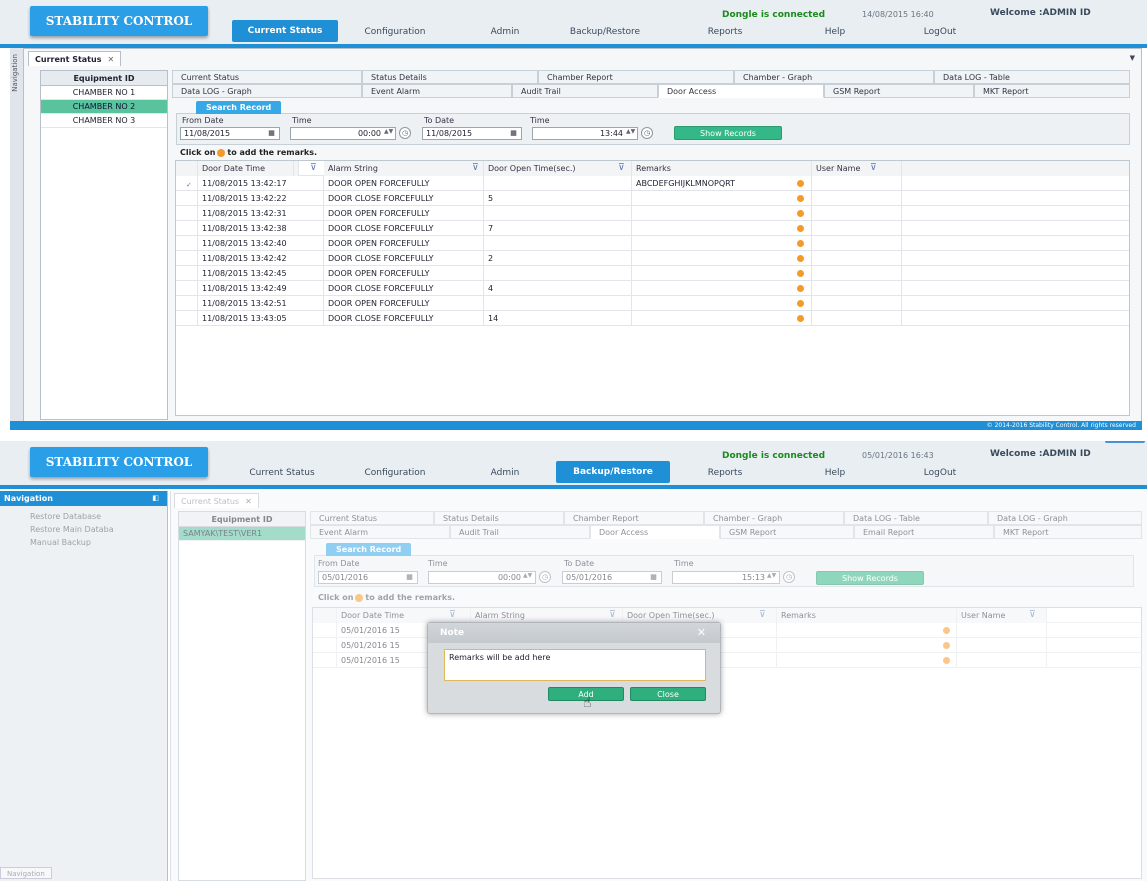 Image resolution: width=1147 pixels, height=881 pixels. I want to click on tab-event-alarm: Event Alarm, so click(437, 91).